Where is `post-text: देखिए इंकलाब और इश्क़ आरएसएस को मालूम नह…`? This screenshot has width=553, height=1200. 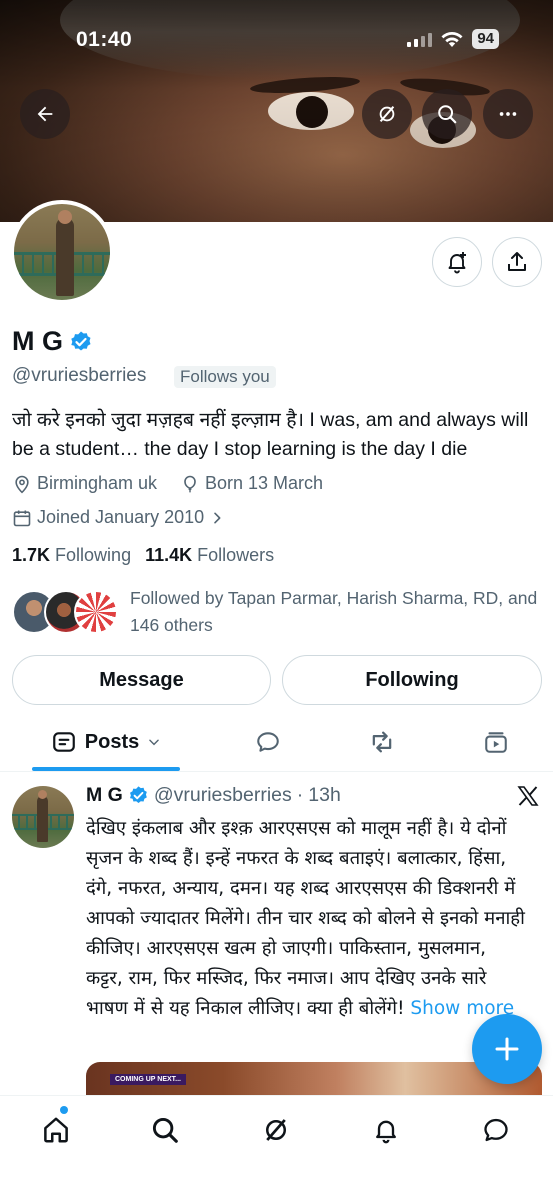
post-text: देखिए इंकलाब और इश्क़ आरएसएस को मालूम नह… is located at coordinates (305, 918).